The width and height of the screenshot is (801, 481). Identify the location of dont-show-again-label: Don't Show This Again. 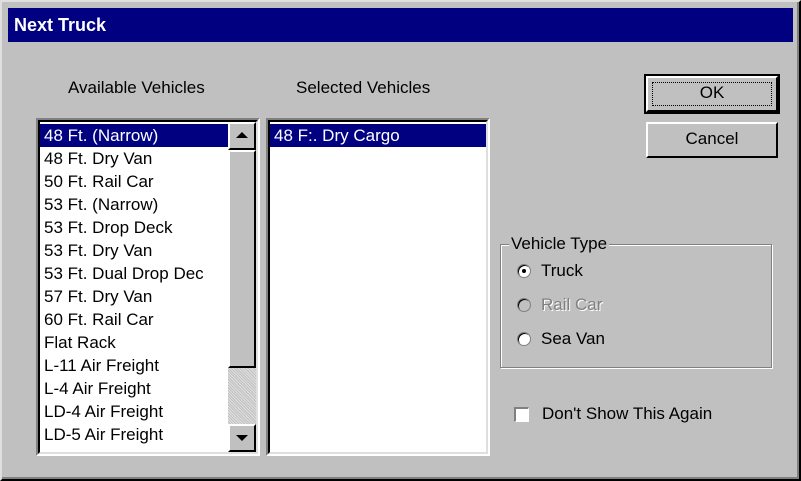
(627, 413).